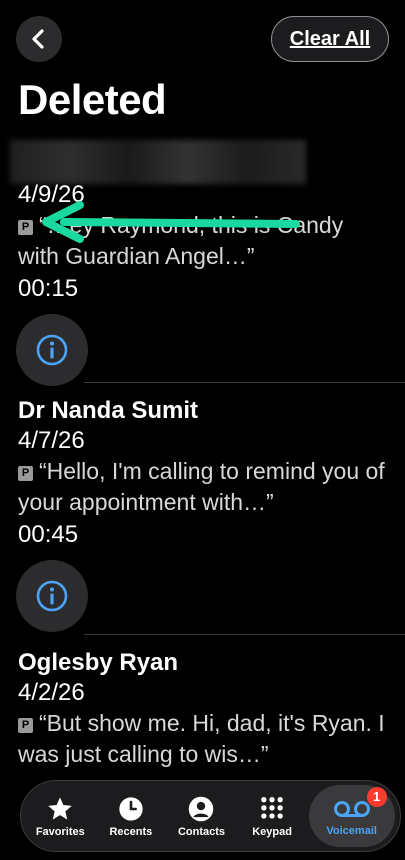 This screenshot has height=860, width=405. I want to click on tab-contacts: Contacts, so click(201, 816).